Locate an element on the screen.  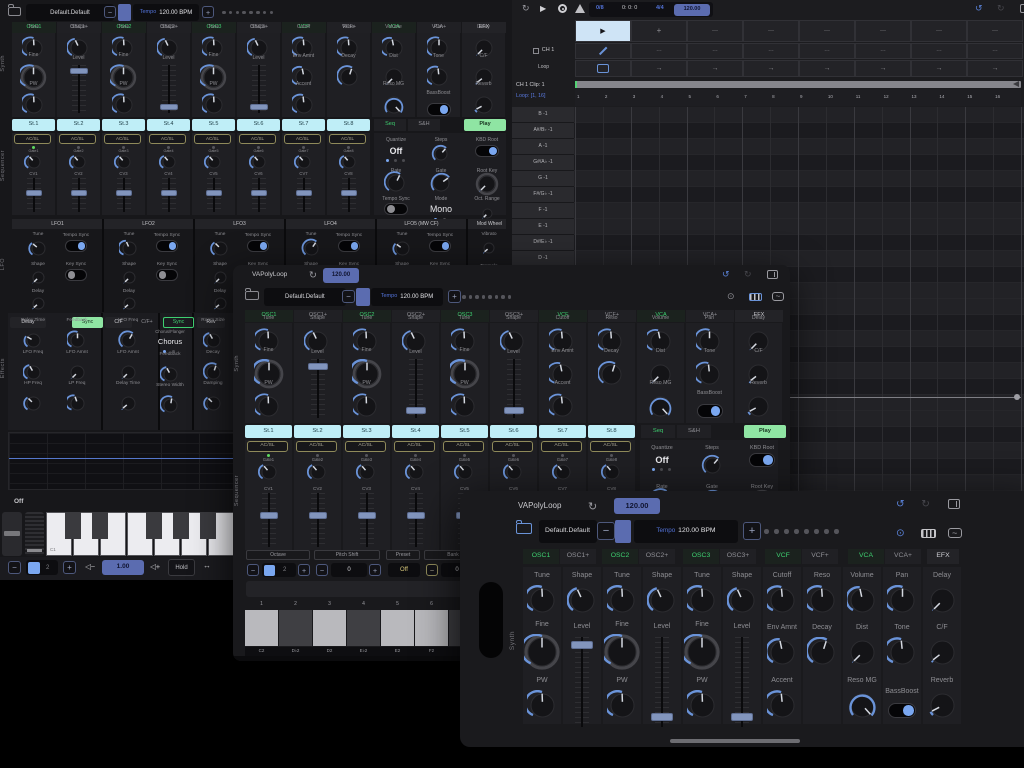
lw-lfo2-shape-knob is located at coordinates (129, 277).